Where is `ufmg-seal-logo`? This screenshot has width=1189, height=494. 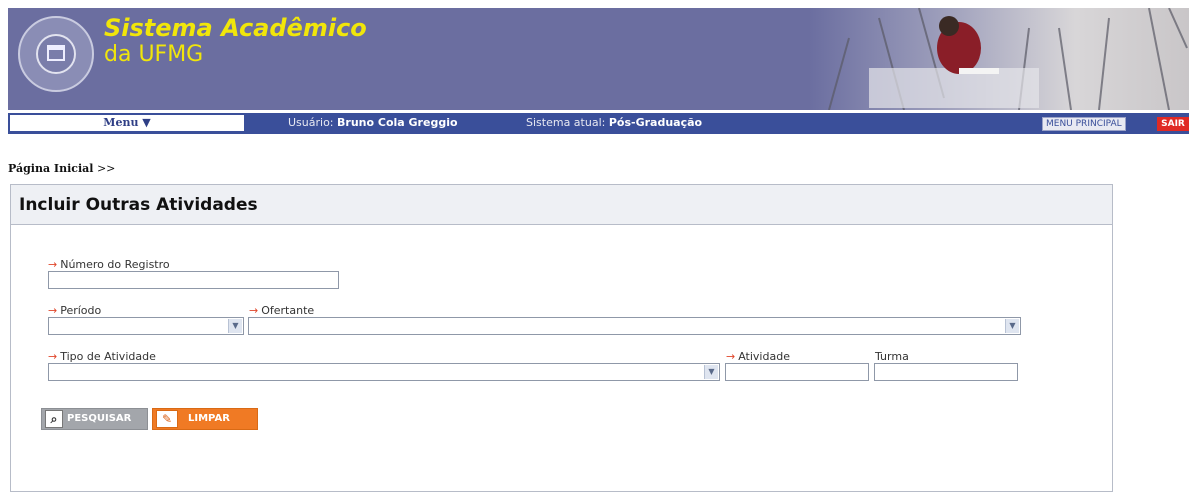 ufmg-seal-logo is located at coordinates (56, 54).